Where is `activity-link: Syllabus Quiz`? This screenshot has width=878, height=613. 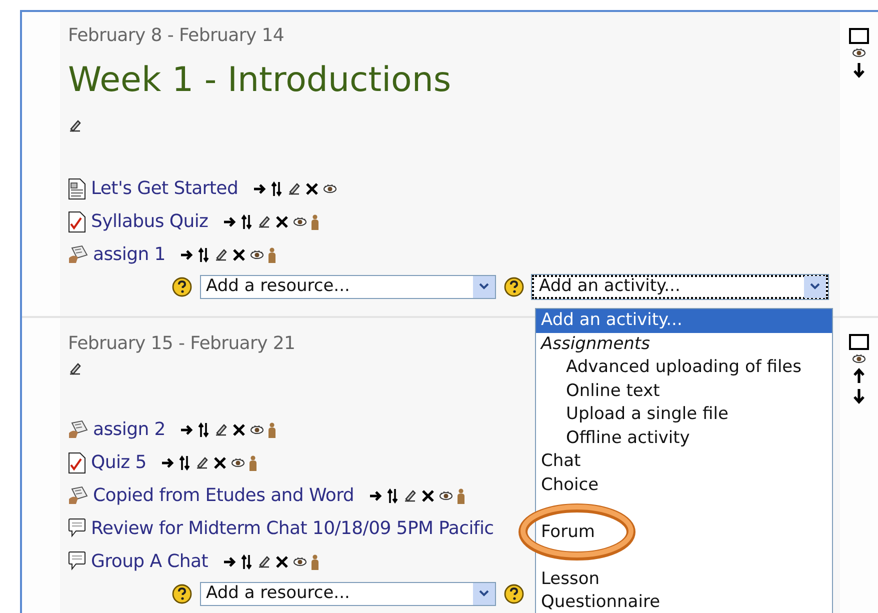
activity-link: Syllabus Quiz is located at coordinates (149, 221).